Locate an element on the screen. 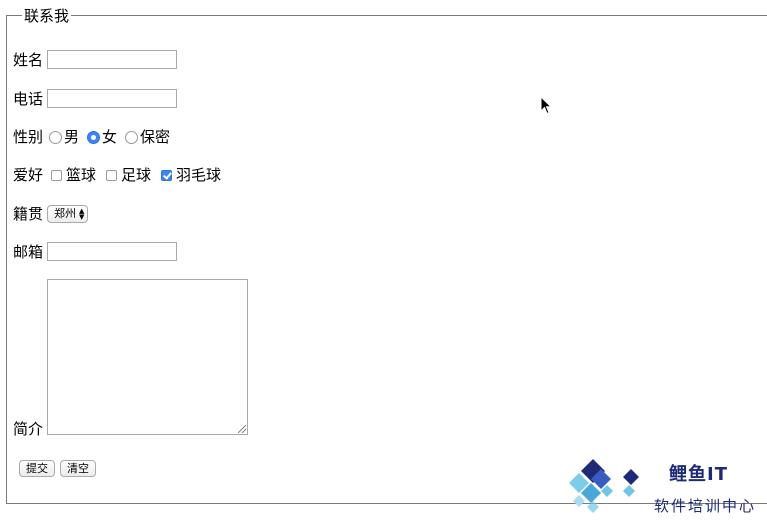  hobby-option-badminton: 羽毛球 is located at coordinates (198, 175).